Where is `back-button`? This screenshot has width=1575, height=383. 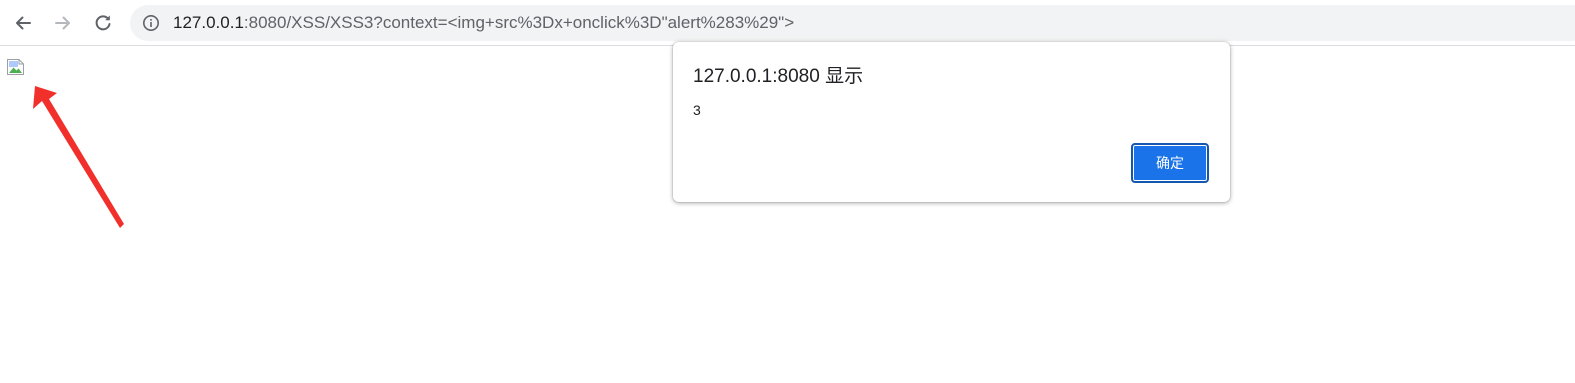
back-button is located at coordinates (23, 23).